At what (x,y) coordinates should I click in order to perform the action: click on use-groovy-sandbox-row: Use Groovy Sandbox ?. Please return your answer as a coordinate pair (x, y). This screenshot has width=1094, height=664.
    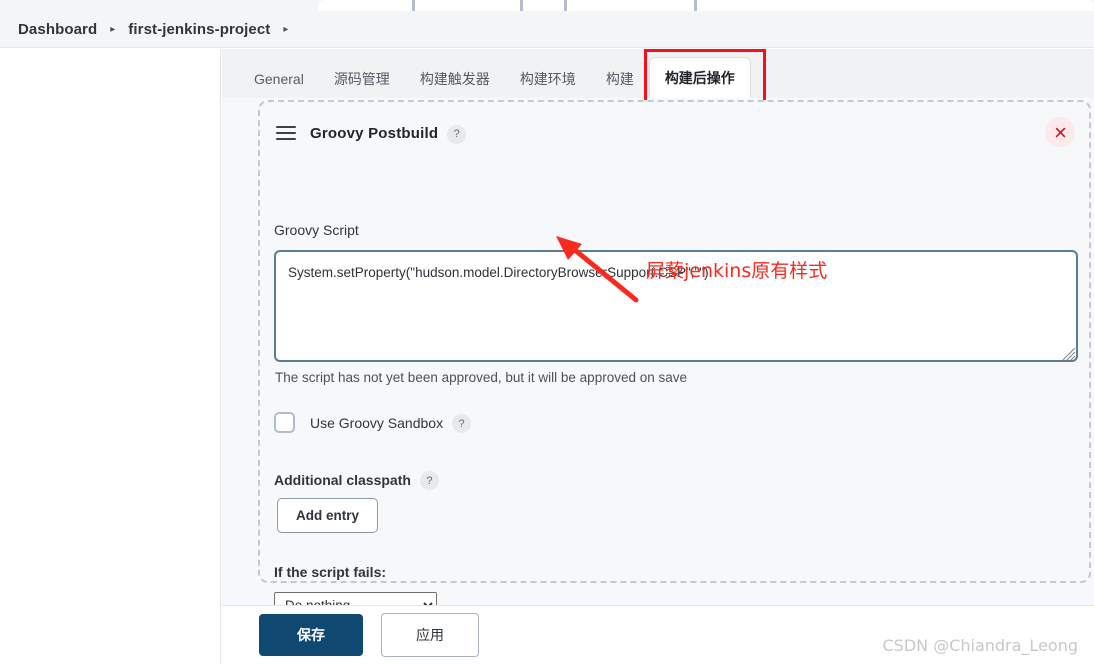
    Looking at the image, I should click on (373, 422).